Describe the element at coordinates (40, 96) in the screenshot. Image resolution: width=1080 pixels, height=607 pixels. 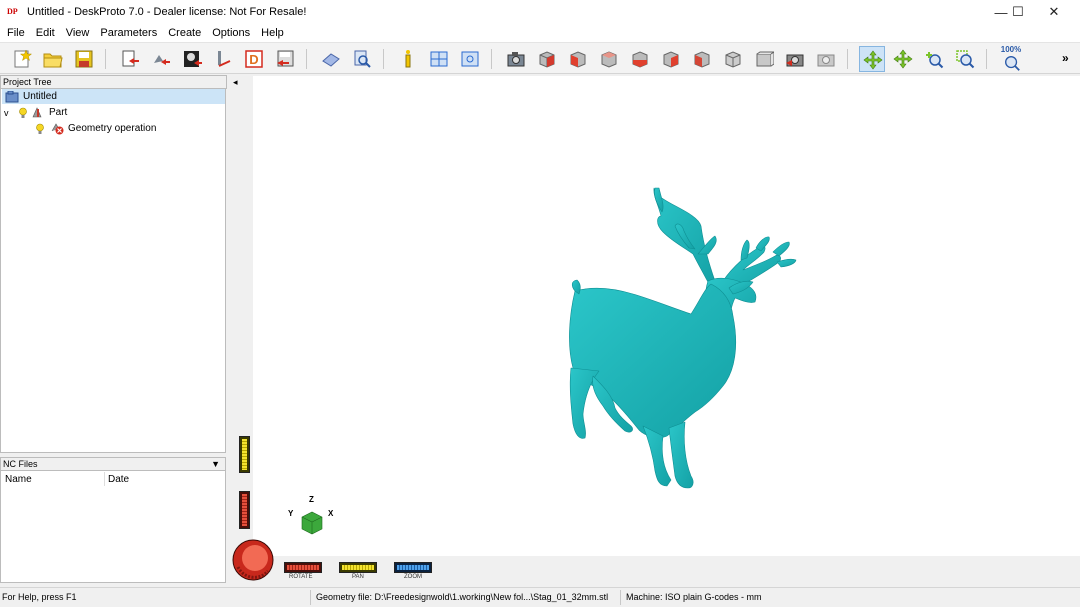
I see `tree-item-label: Untitled` at that location.